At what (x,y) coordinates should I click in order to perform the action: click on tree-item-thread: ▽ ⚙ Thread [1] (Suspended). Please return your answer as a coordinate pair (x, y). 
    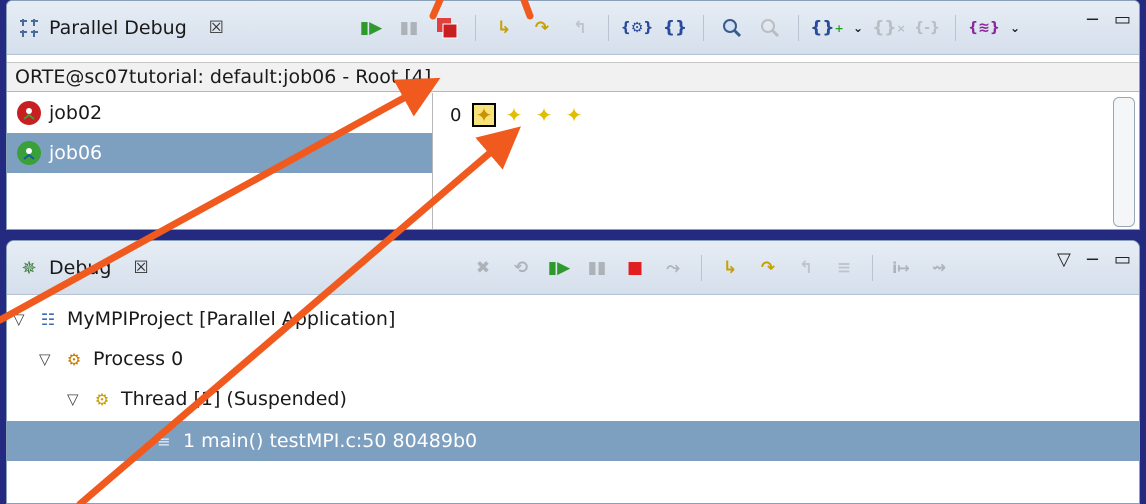
    Looking at the image, I should click on (573, 399).